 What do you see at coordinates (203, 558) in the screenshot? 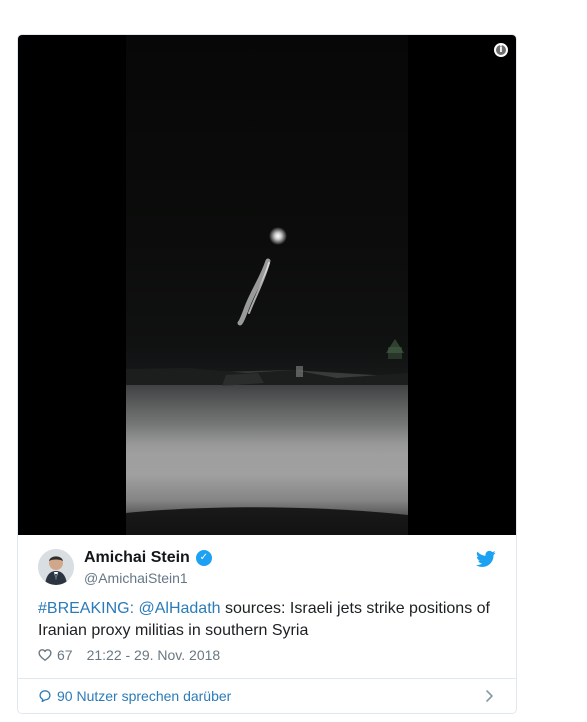
I see `verified-checkmark-icon: ✓` at bounding box center [203, 558].